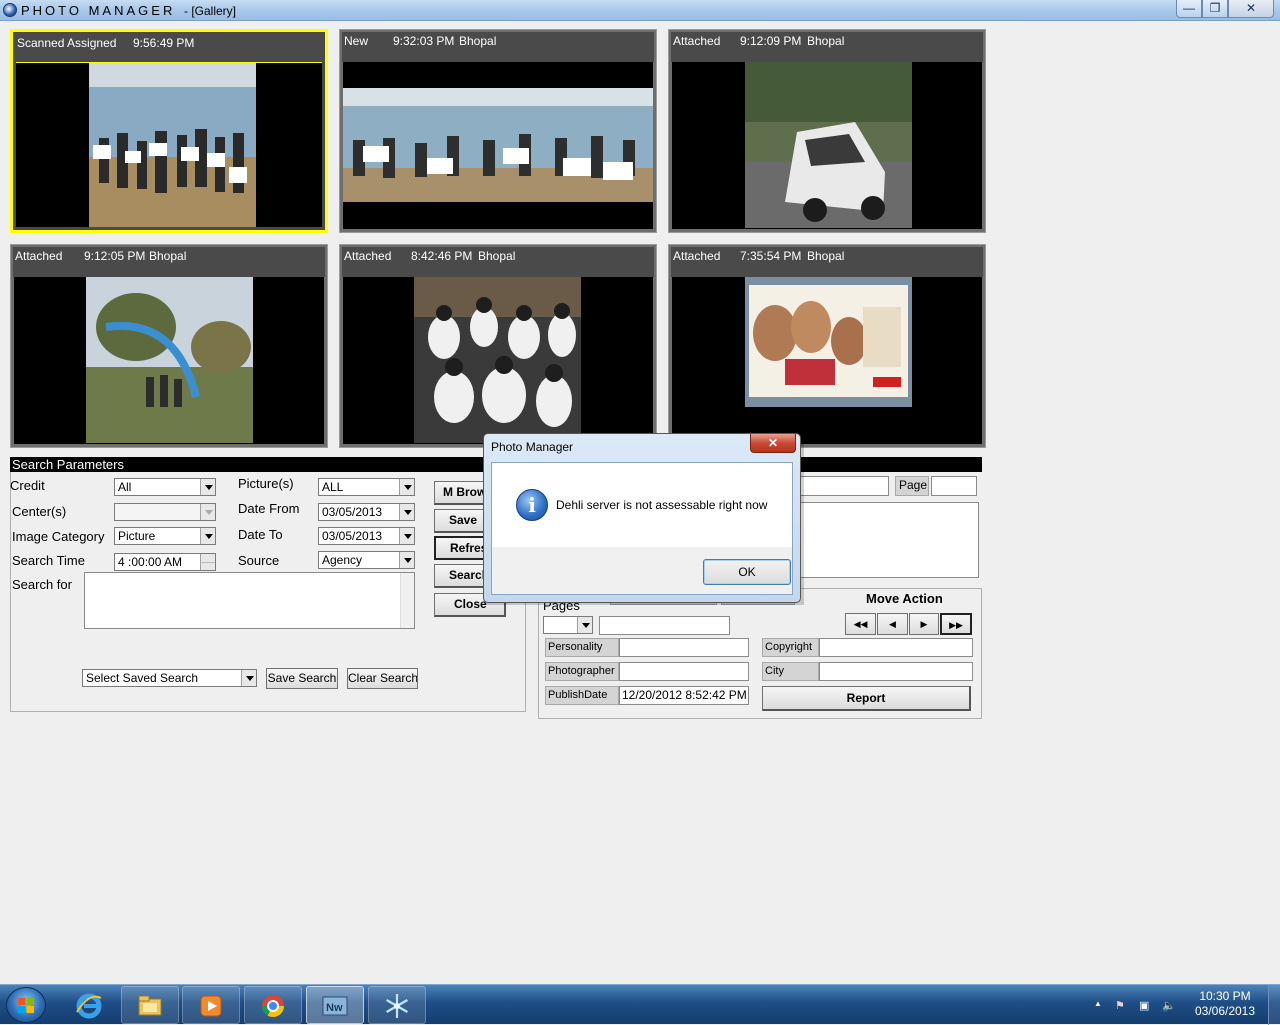 This screenshot has height=1025, width=1280. I want to click on gallery-card: Scanned Assigned 9:56:49 PM, so click(169, 131).